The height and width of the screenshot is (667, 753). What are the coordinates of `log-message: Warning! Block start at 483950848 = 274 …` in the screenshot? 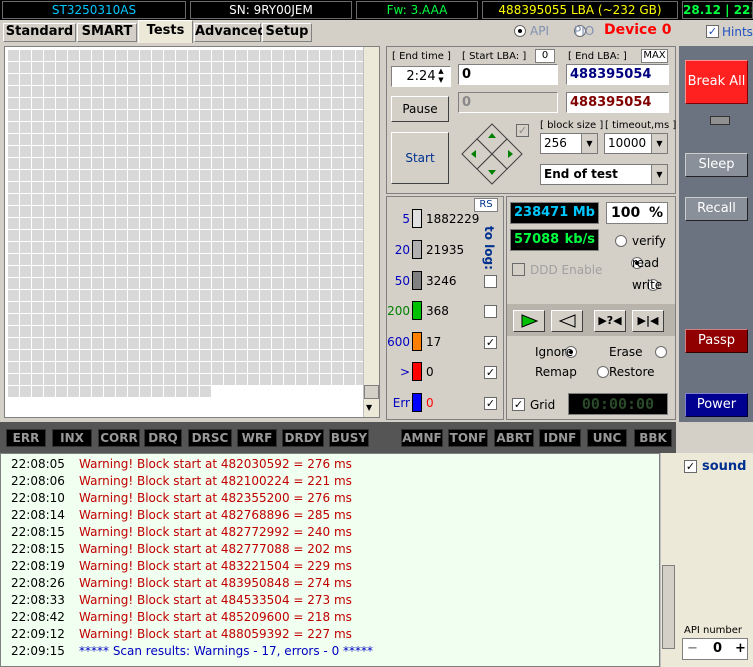 It's located at (215, 583).